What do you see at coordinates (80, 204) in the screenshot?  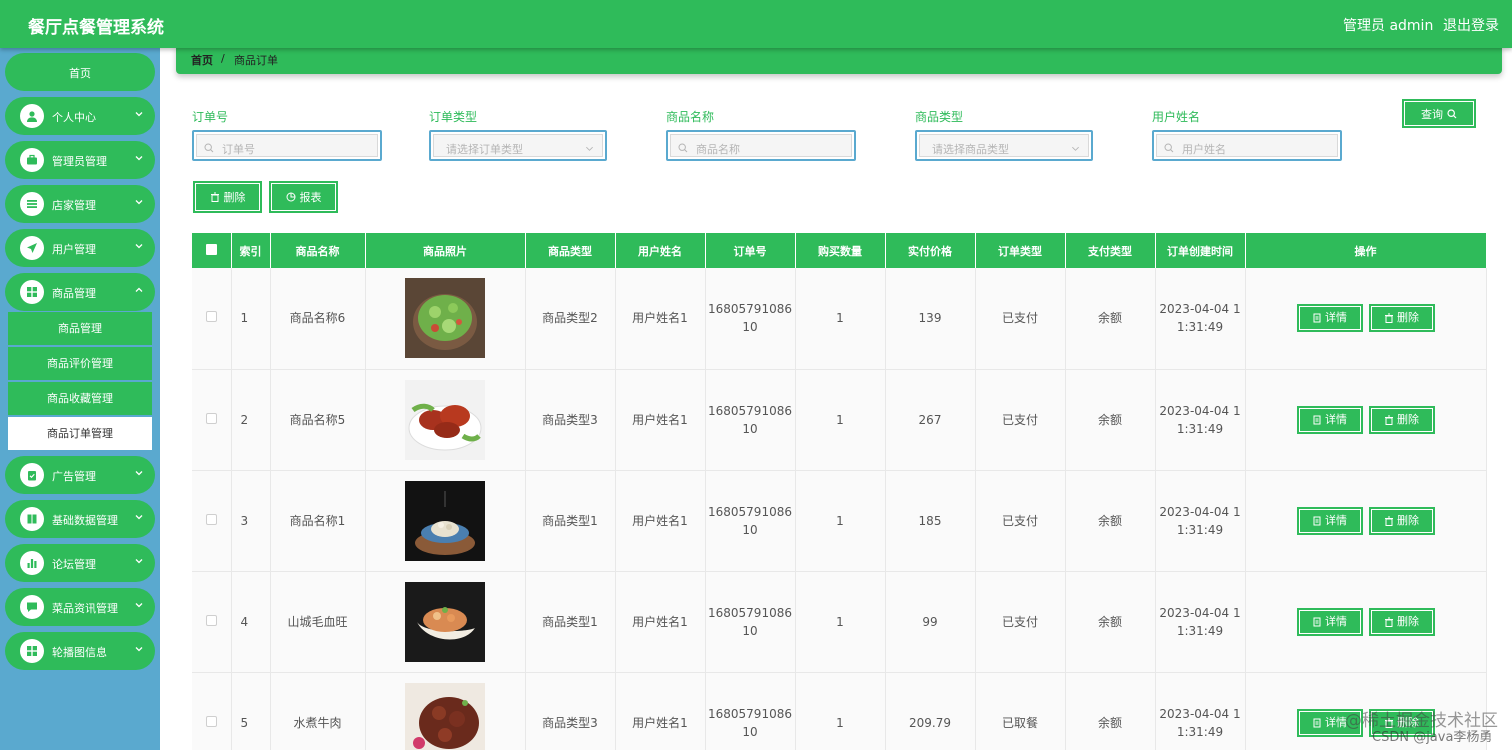 I see `sidebar-item-store-management: 店家管理` at bounding box center [80, 204].